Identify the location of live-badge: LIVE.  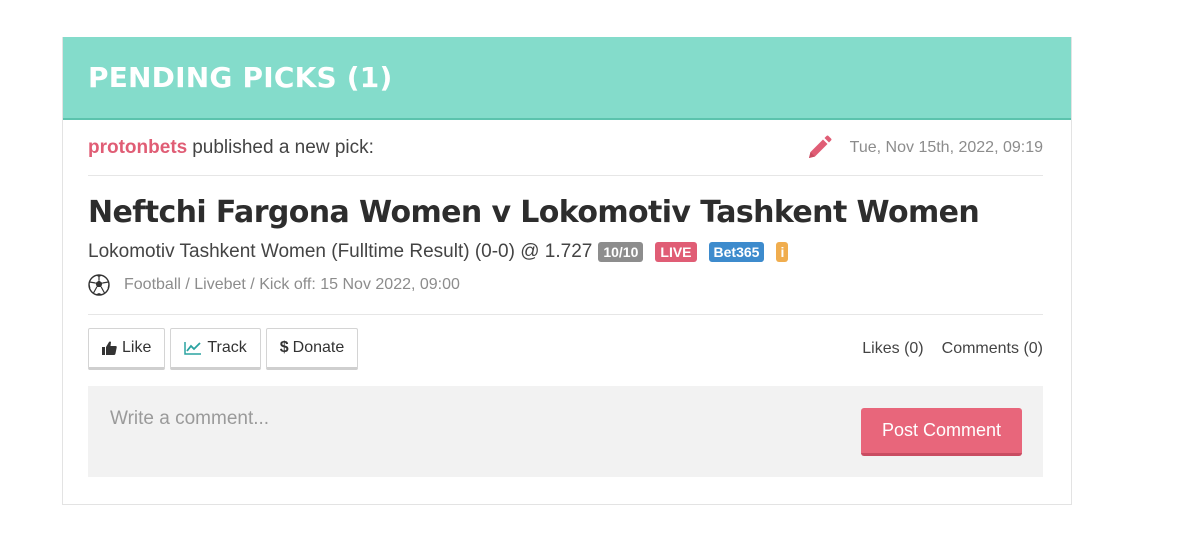
(676, 252).